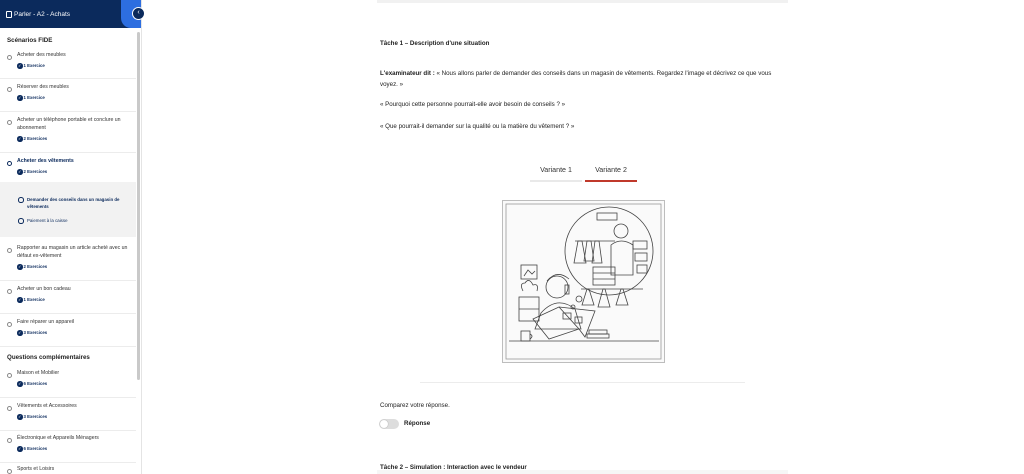  I want to click on compare-text: Comparez votre réponse., so click(415, 405).